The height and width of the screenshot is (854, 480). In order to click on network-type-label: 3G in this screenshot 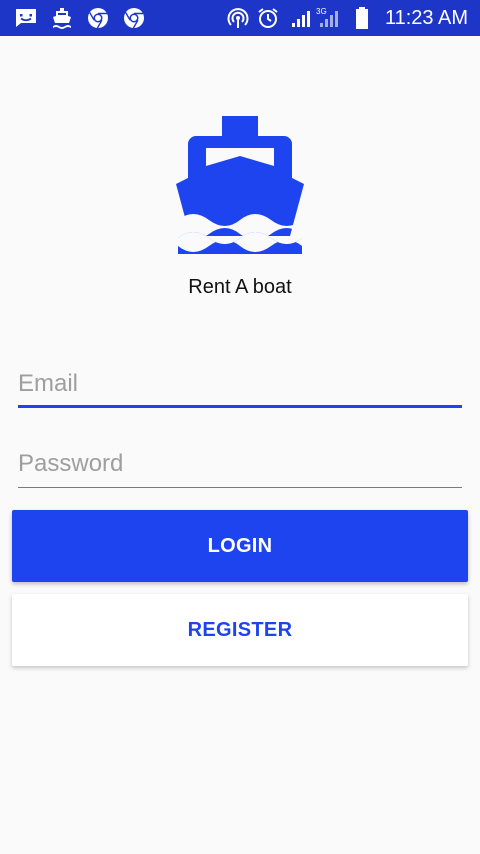, I will do `click(321, 11)`.